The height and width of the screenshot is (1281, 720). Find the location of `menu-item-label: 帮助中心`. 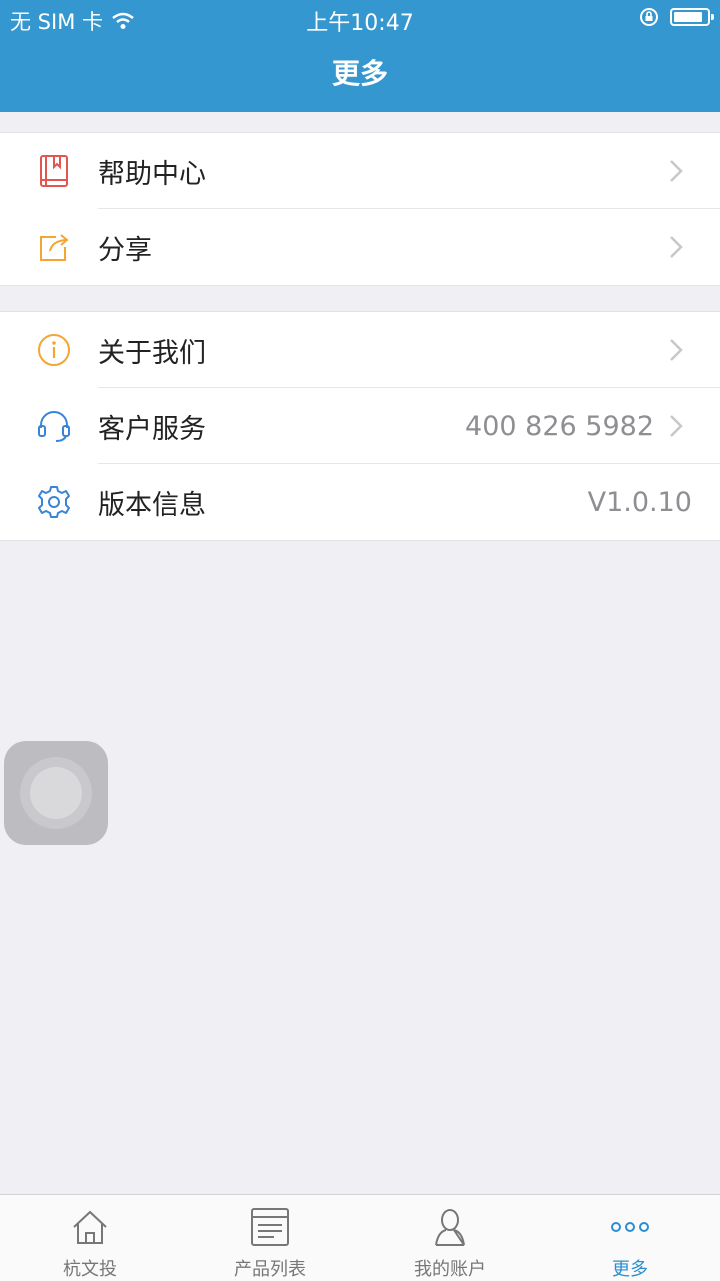

menu-item-label: 帮助中心 is located at coordinates (152, 174).